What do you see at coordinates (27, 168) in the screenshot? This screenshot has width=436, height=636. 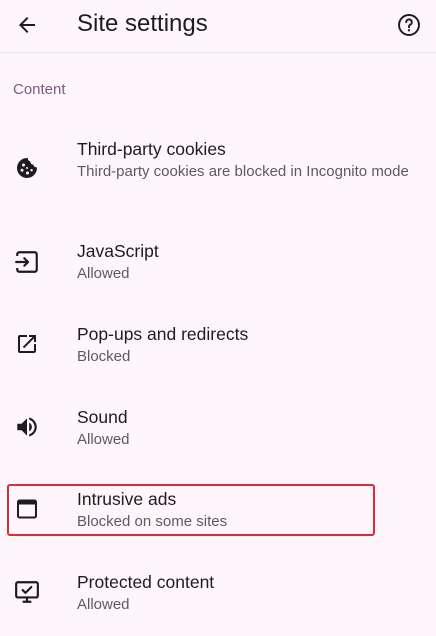 I see `cookie-icon` at bounding box center [27, 168].